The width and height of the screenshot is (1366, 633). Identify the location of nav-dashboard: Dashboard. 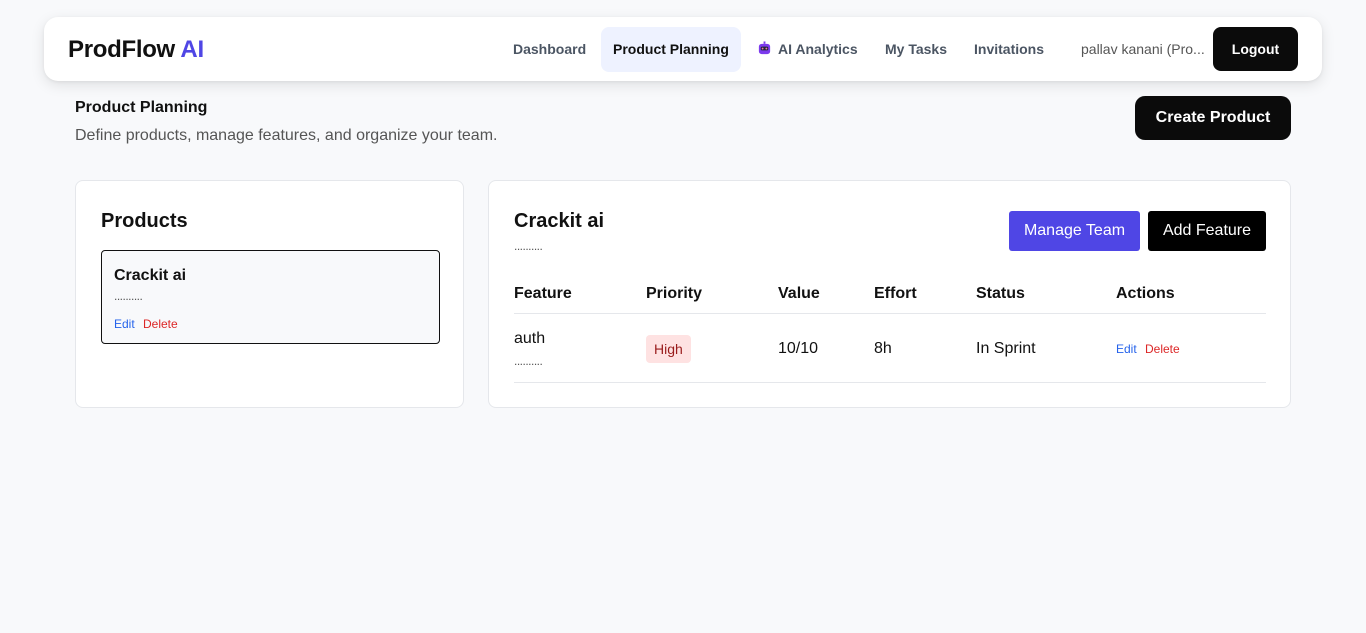
(549, 49).